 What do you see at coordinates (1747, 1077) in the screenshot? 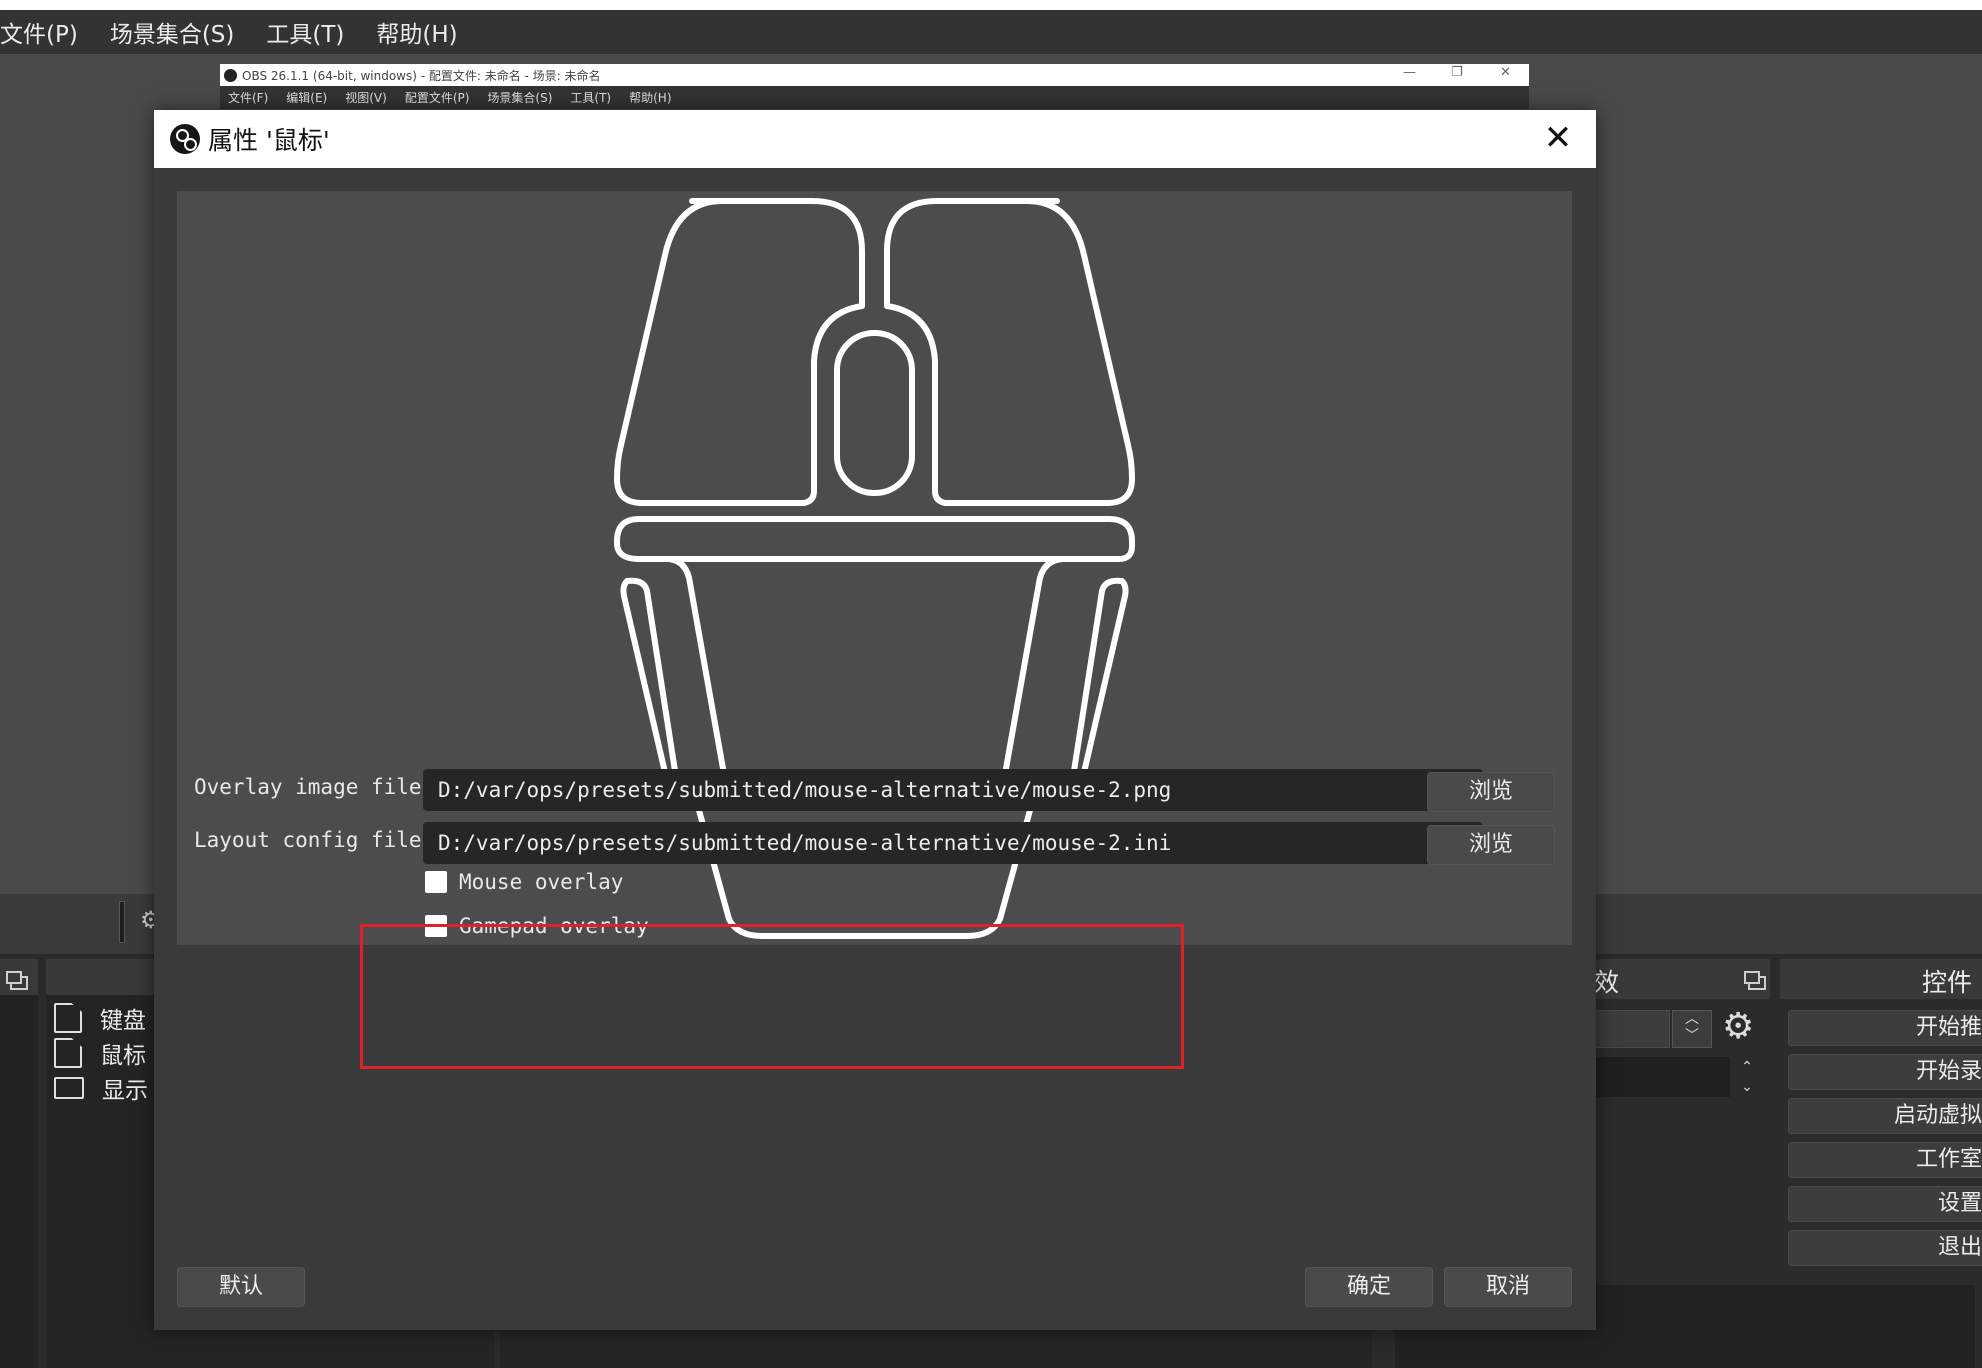
I see `chevron-updown-icon: ⌃ ⌄` at bounding box center [1747, 1077].